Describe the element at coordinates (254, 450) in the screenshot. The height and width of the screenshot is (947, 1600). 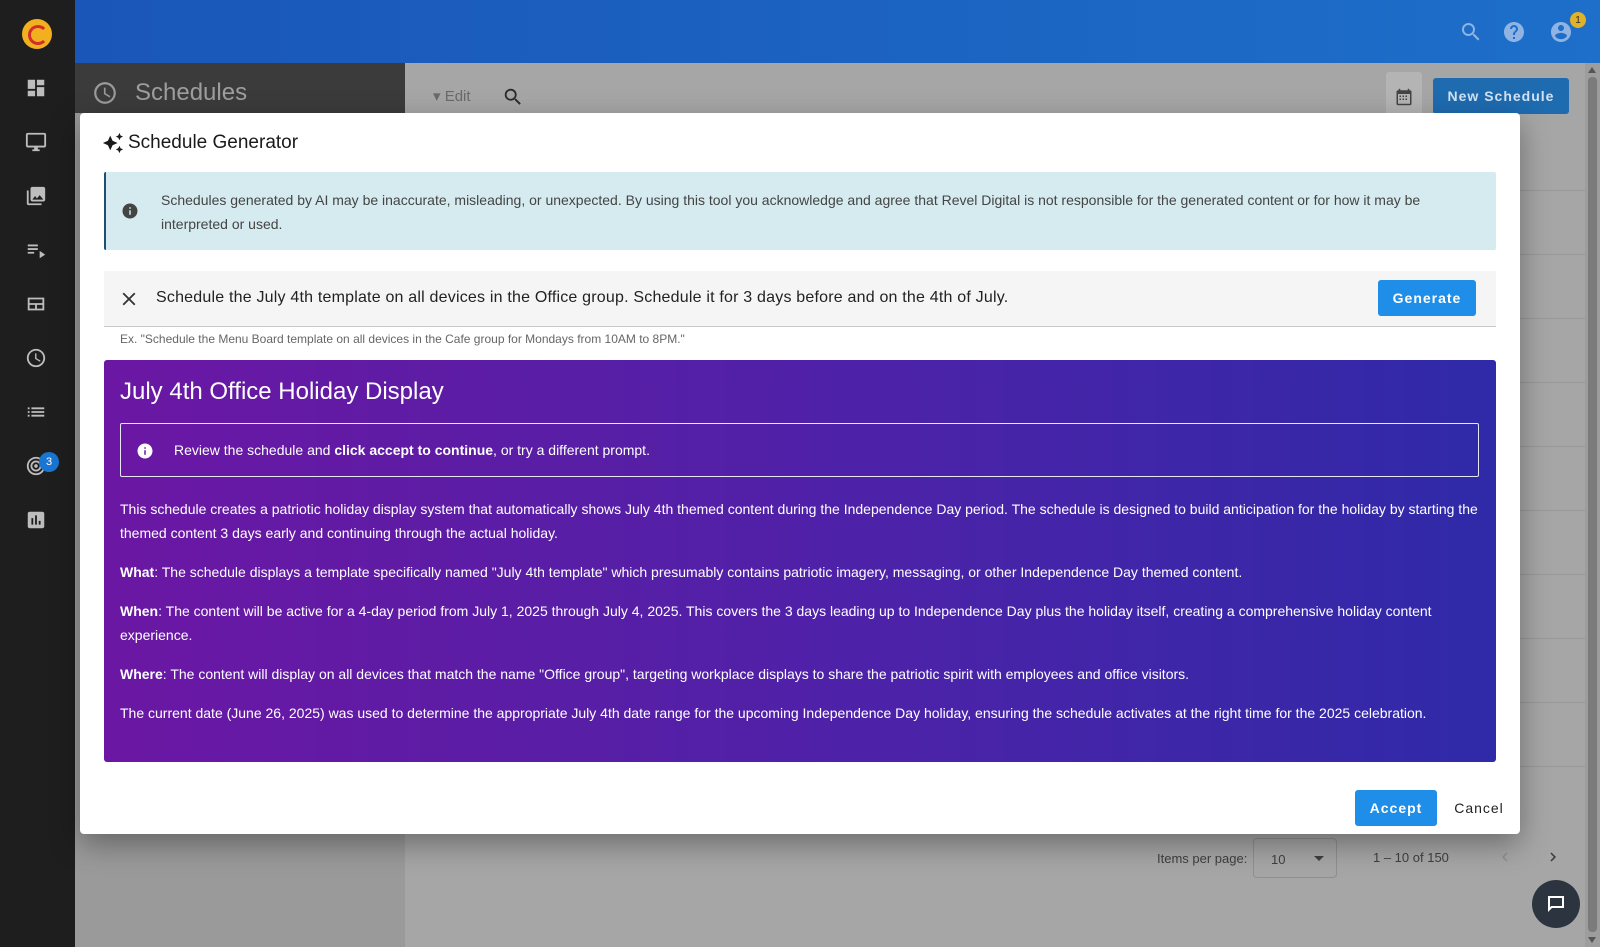
I see `review-prefix: Review the schedule and` at that location.